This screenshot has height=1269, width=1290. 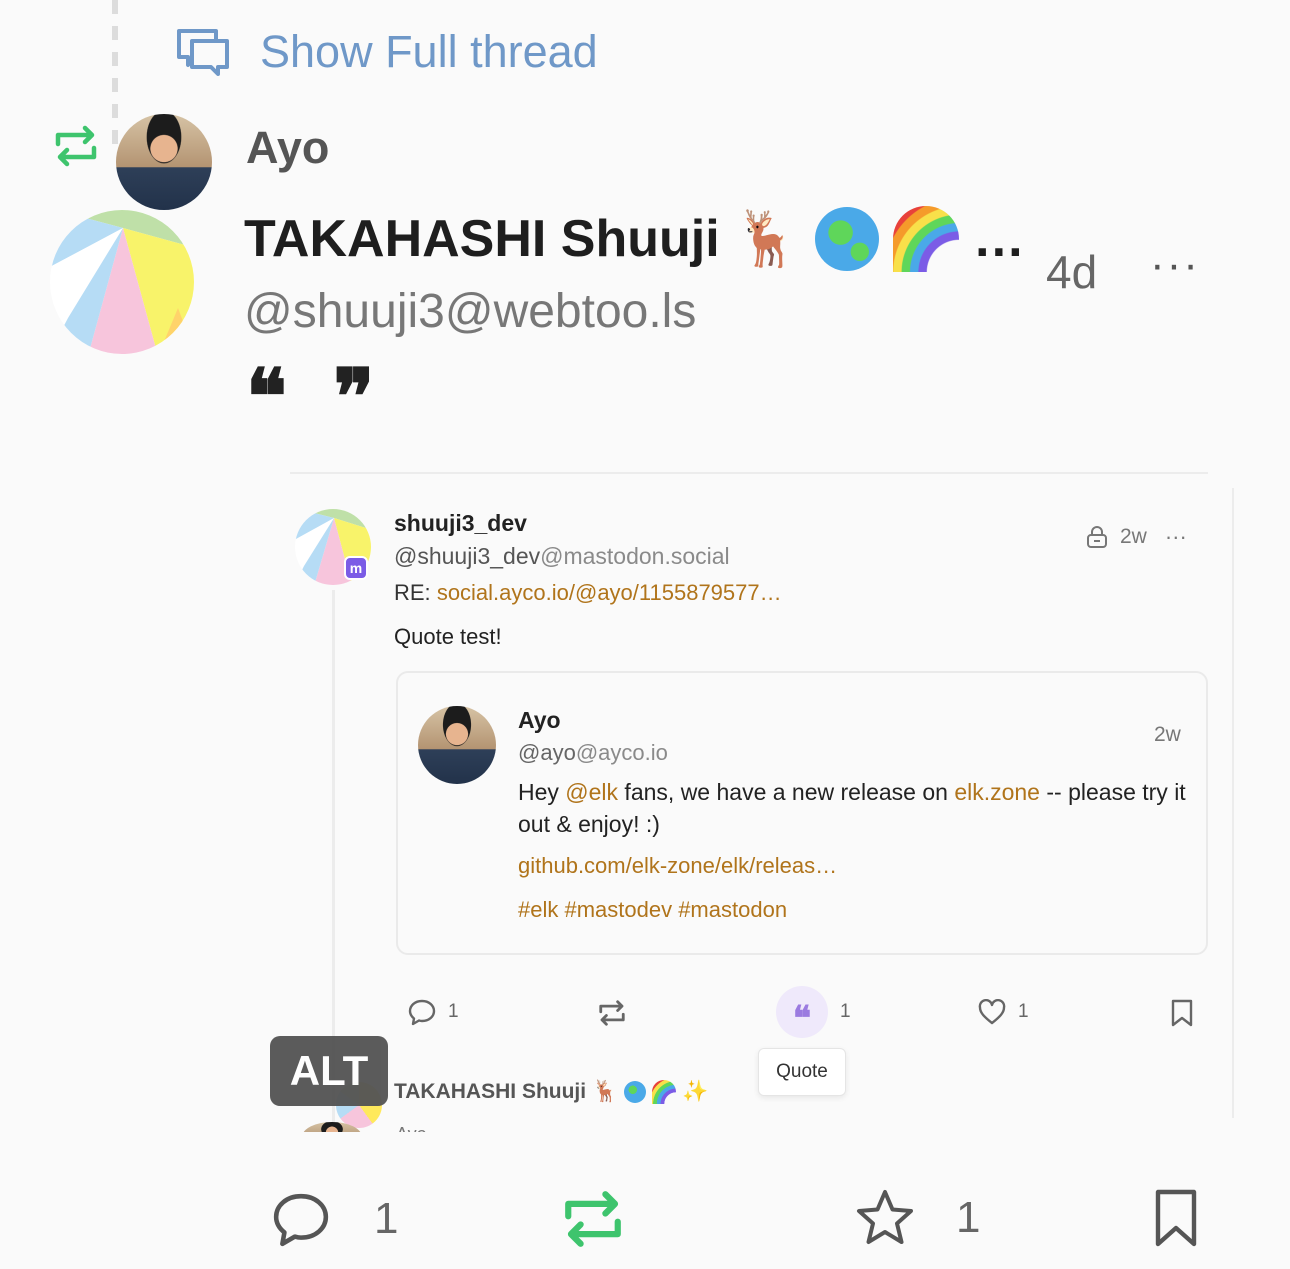 What do you see at coordinates (992, 1012) in the screenshot?
I see `heart-icon` at bounding box center [992, 1012].